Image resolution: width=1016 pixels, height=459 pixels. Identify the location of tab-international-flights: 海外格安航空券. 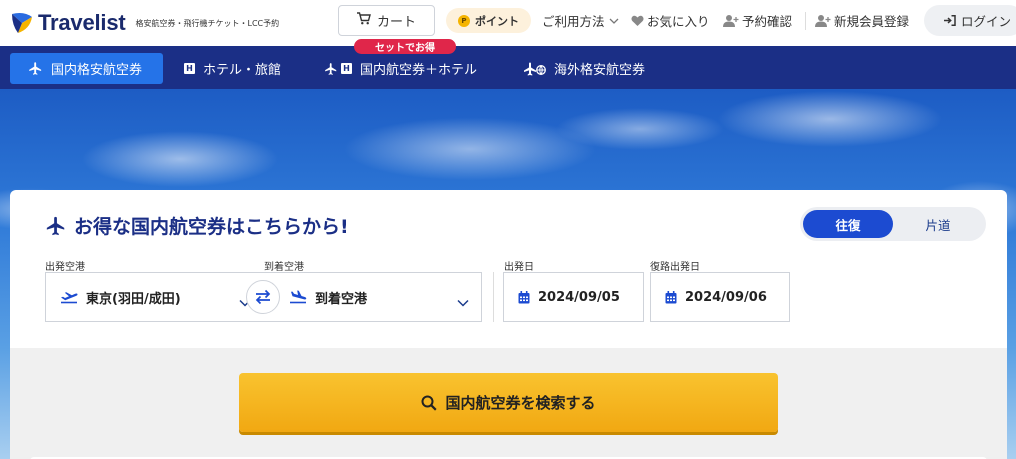
(584, 68).